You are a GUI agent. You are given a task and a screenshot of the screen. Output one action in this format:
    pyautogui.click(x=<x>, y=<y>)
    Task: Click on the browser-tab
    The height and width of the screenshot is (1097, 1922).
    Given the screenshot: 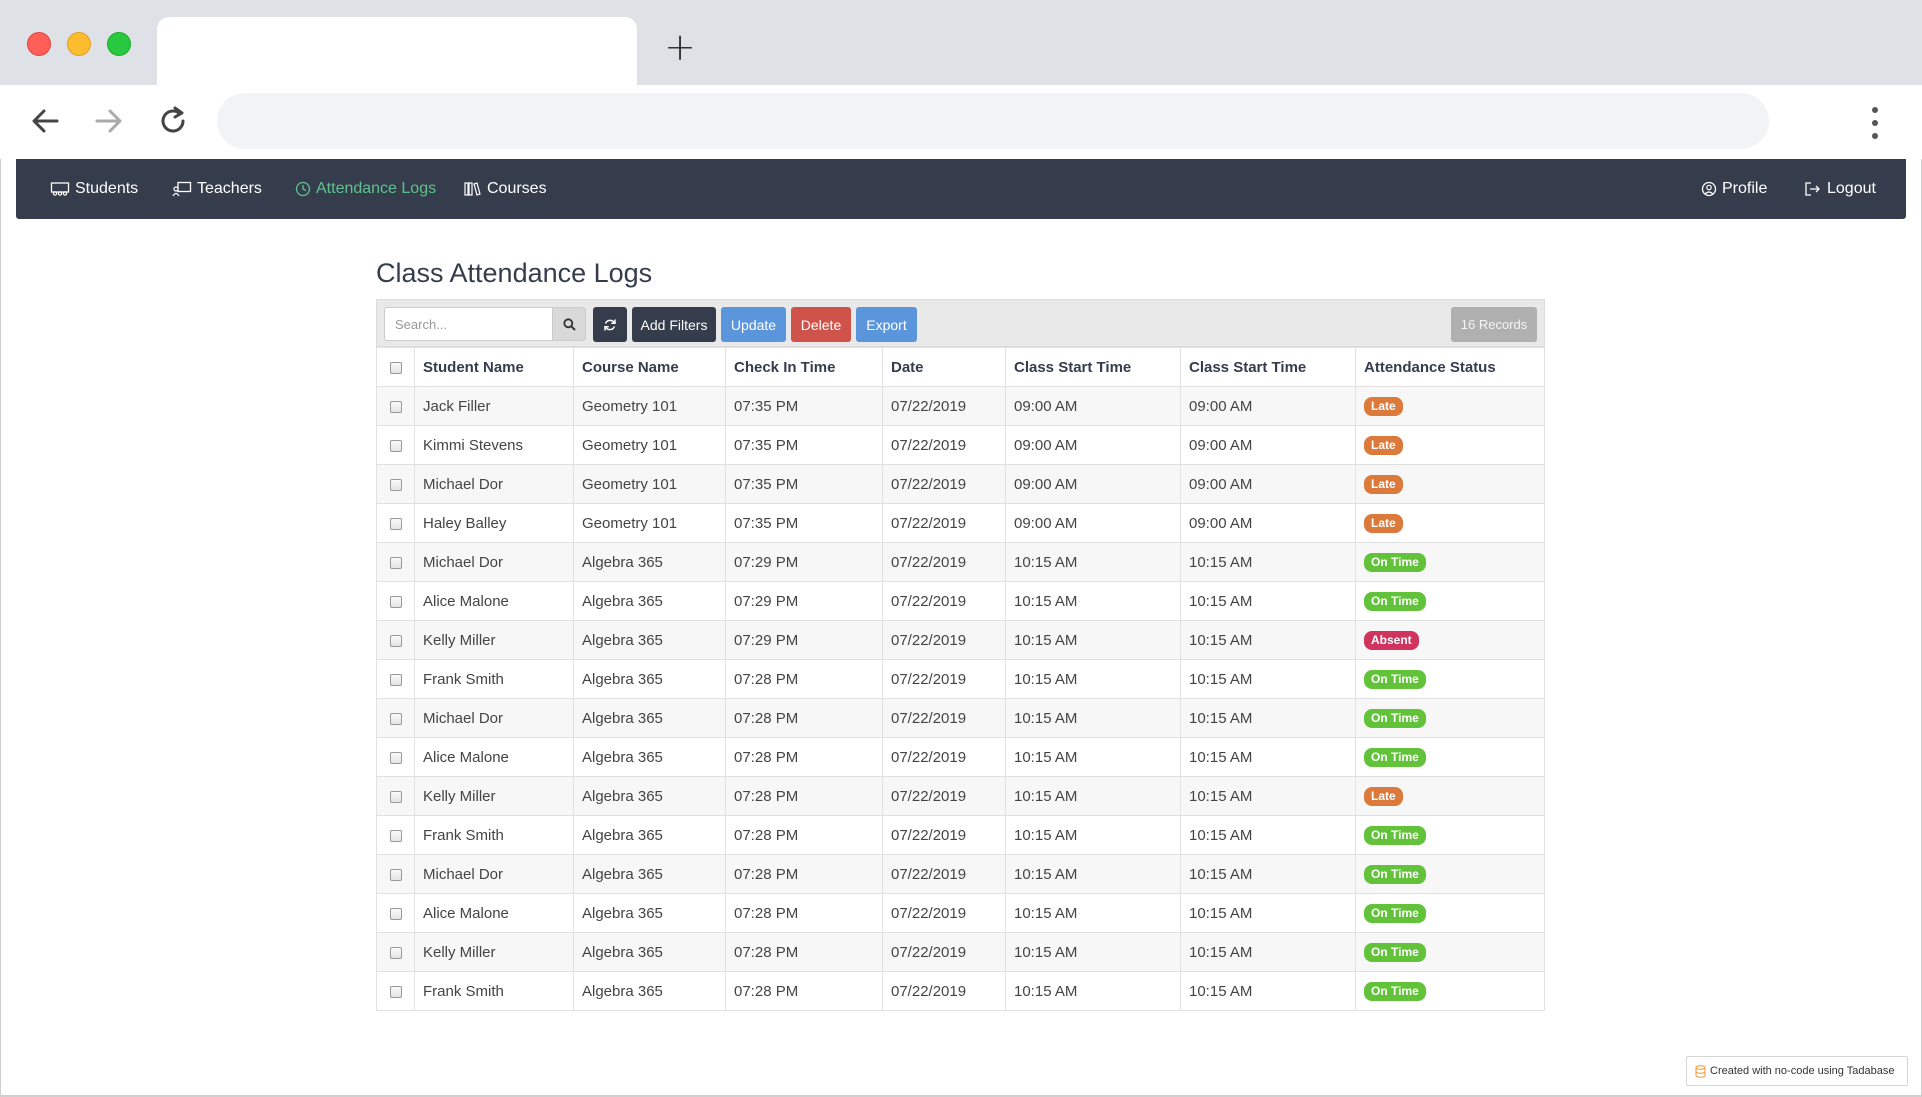 What is the action you would take?
    pyautogui.click(x=397, y=51)
    